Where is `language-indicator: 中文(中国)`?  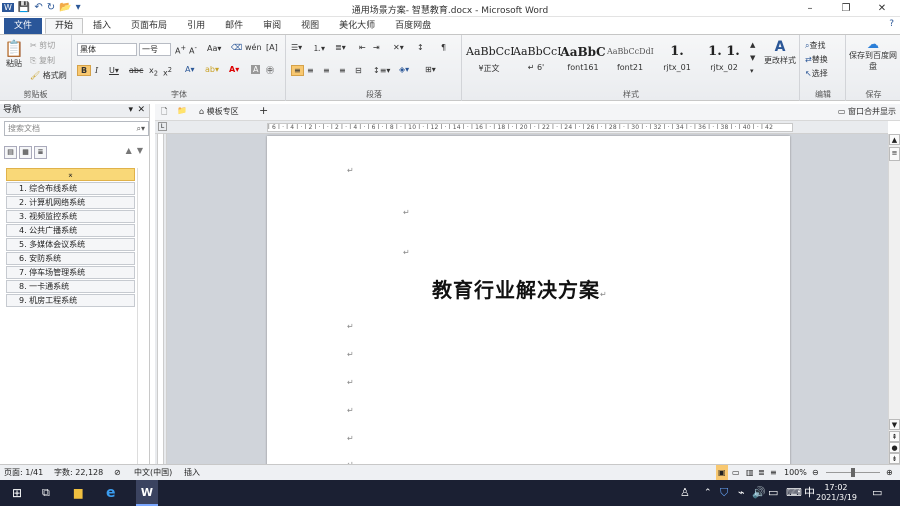
language-indicator: 中文(中国) is located at coordinates (153, 472).